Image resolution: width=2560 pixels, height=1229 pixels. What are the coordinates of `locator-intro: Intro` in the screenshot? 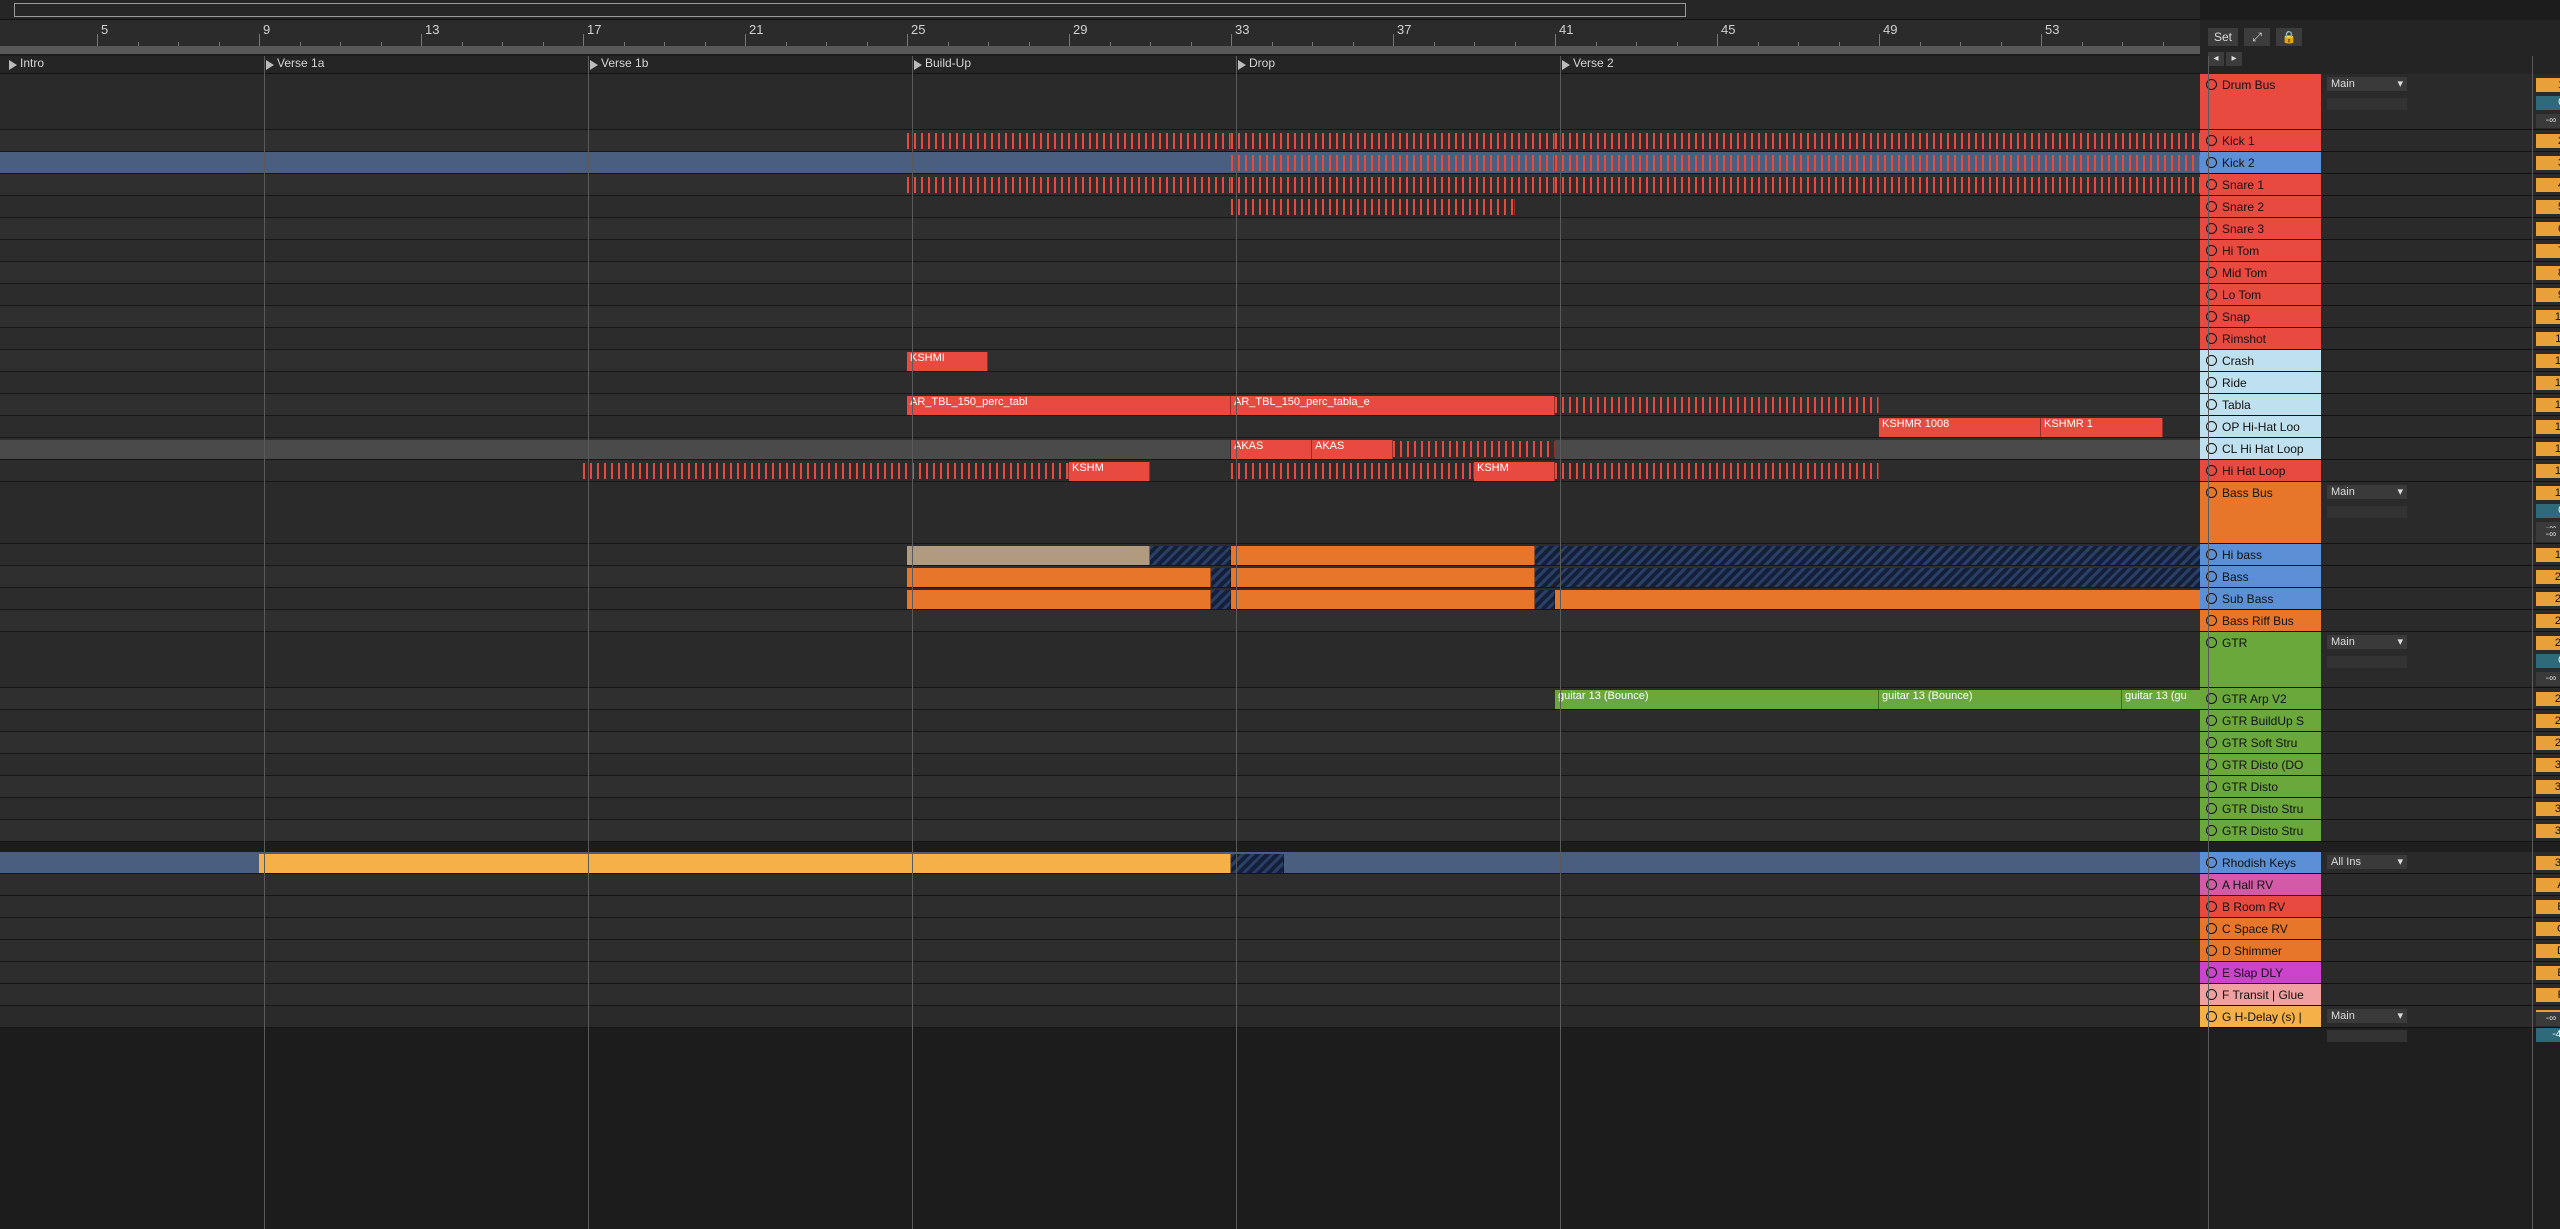 It's located at (25, 65).